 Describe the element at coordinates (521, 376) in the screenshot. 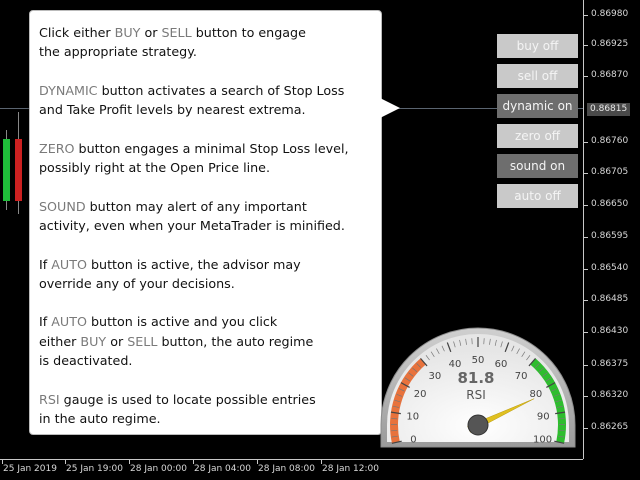

I see `gauge-tick-label: 70` at that location.